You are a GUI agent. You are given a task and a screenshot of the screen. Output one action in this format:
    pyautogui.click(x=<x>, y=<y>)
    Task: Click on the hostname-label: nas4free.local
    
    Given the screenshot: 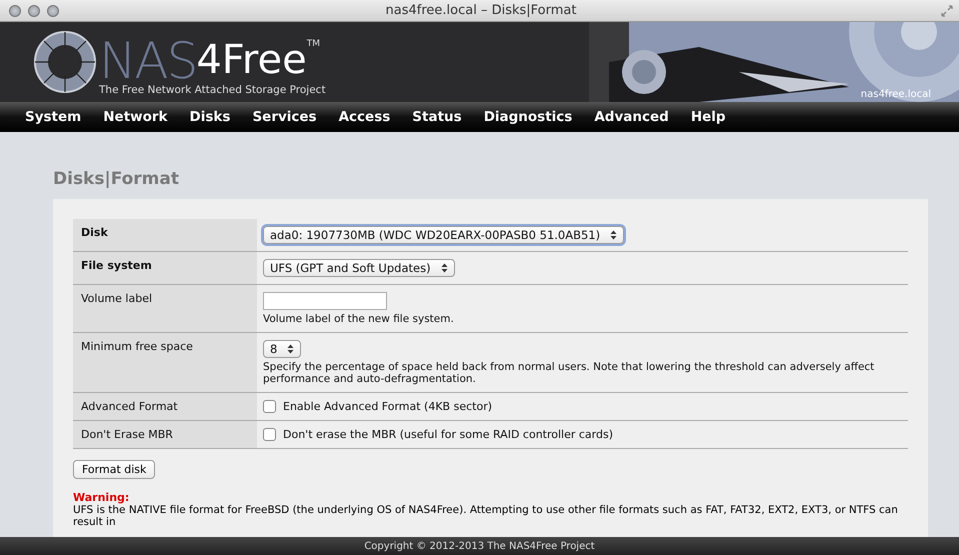 What is the action you would take?
    pyautogui.click(x=895, y=94)
    